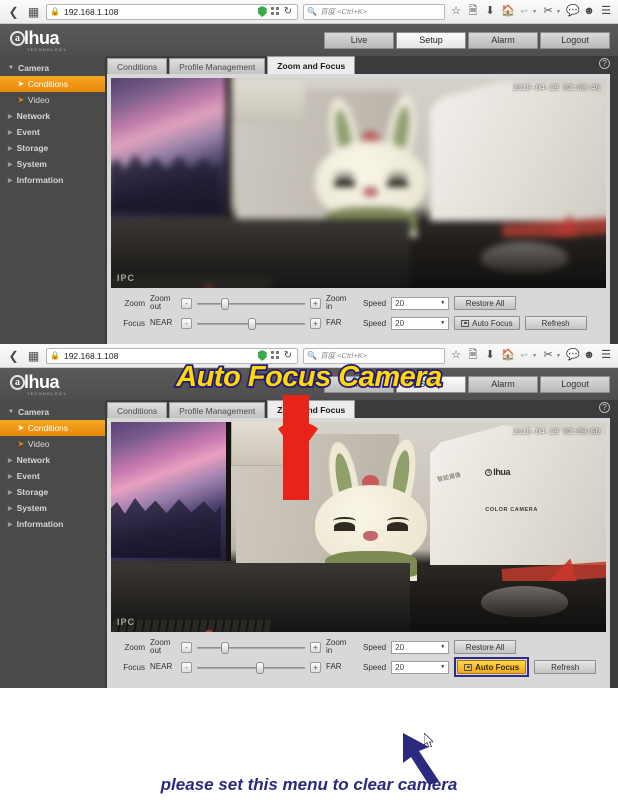 This screenshot has width=618, height=800. What do you see at coordinates (251, 647) in the screenshot?
I see `zoom-slider-bottom` at bounding box center [251, 647].